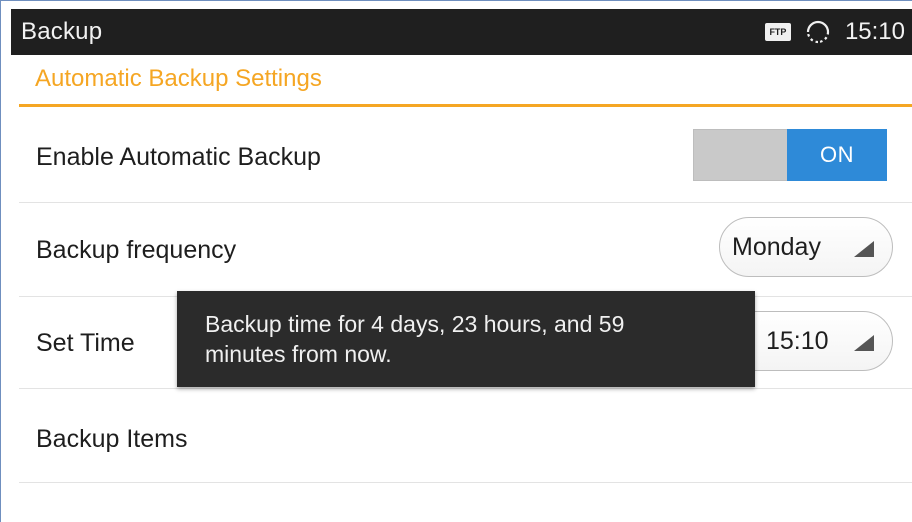  I want to click on enable-auto-backup-label: Enable Automatic Backup, so click(178, 157).